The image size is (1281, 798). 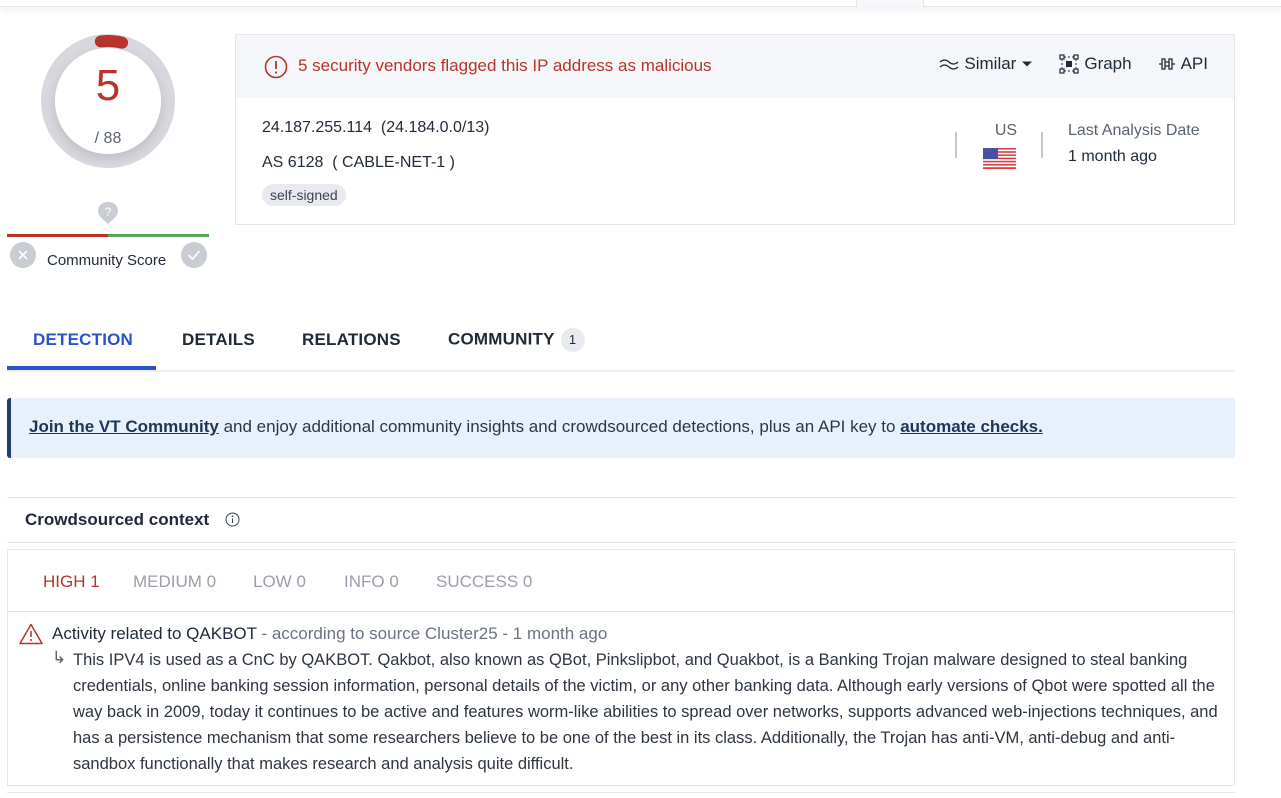 I want to click on similar-waves-icon, so click(x=949, y=64).